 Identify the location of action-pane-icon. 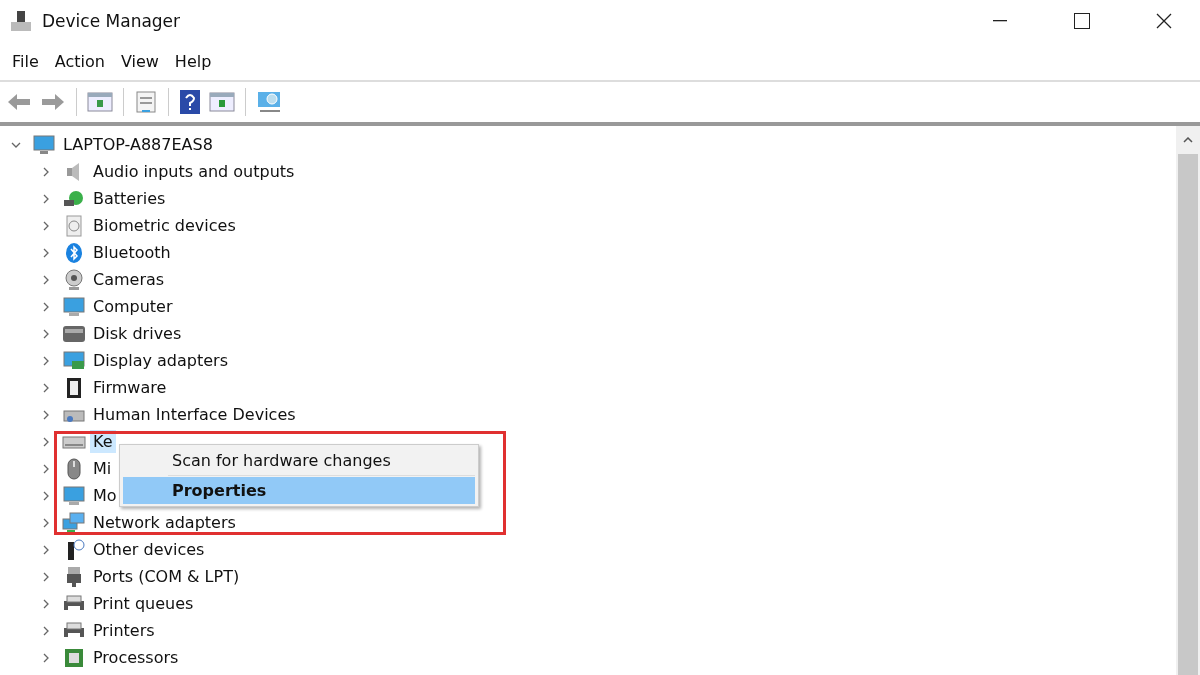
(222, 102).